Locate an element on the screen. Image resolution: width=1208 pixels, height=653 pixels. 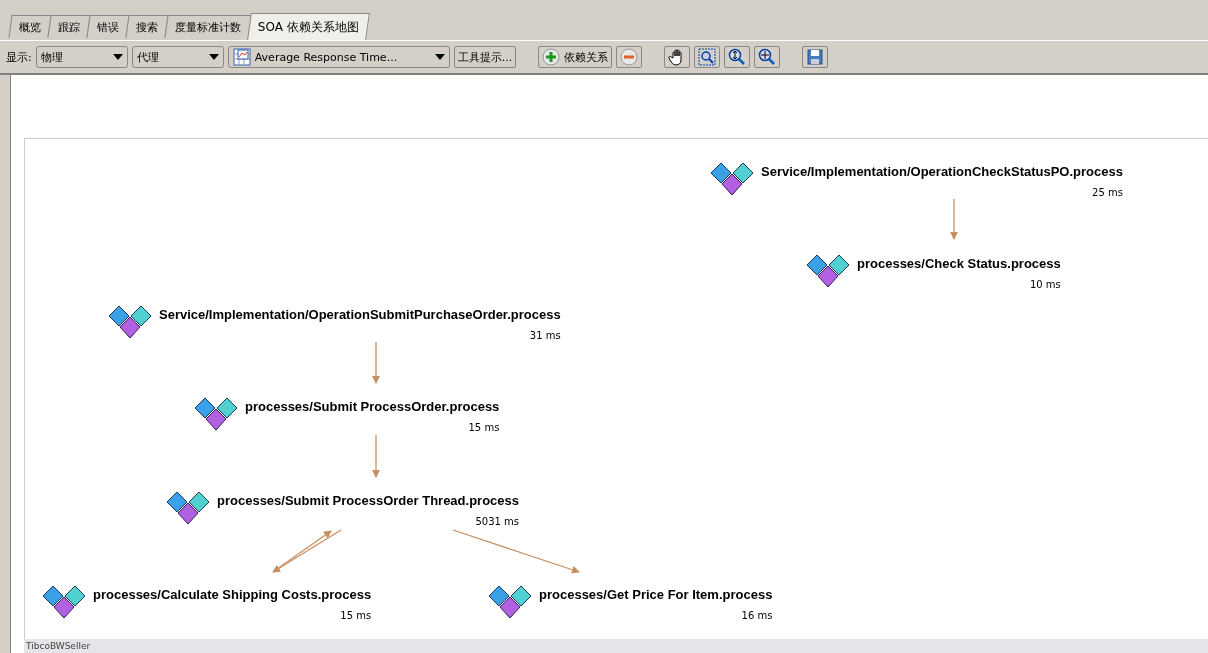
zoom-fit-icon is located at coordinates (737, 57).